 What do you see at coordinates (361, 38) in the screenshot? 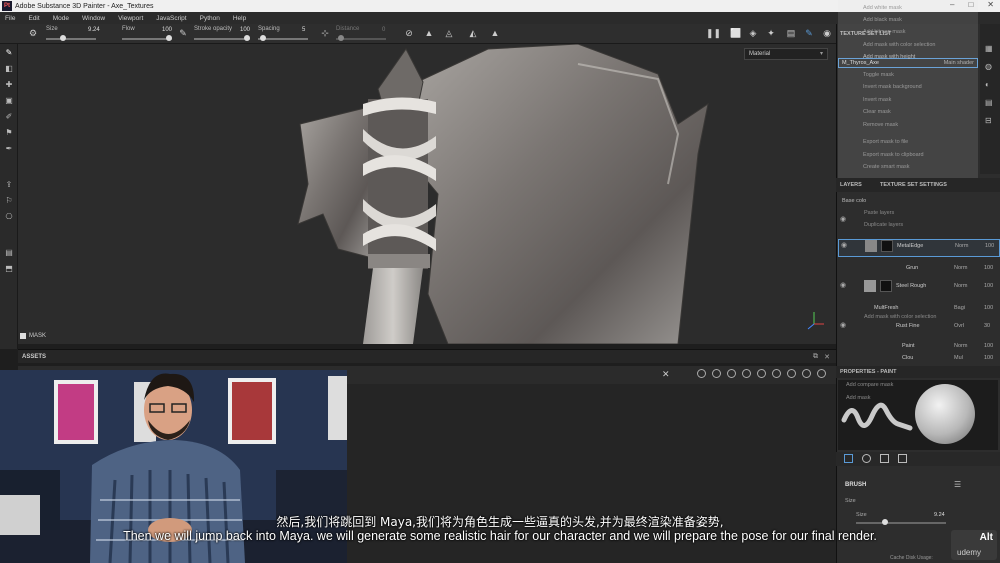
I see `distance-slider` at bounding box center [361, 38].